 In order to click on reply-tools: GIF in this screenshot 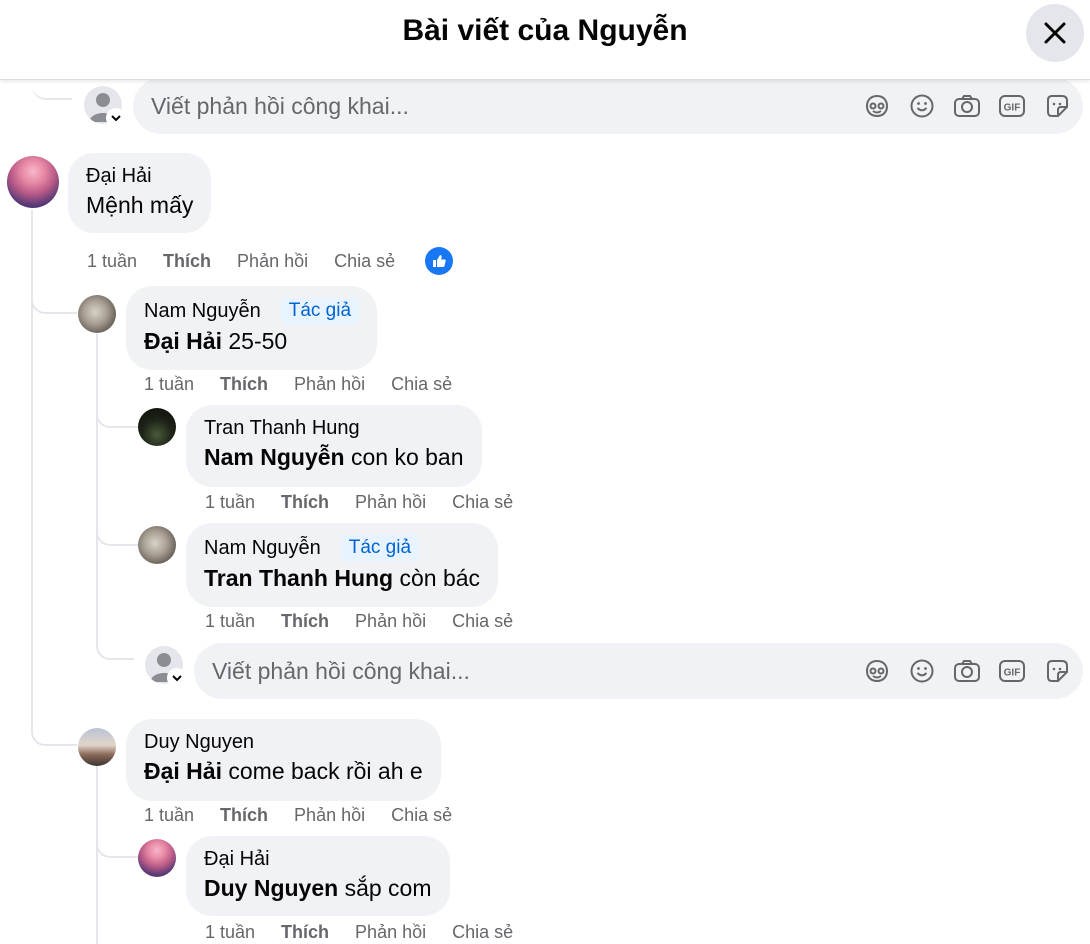, I will do `click(966, 106)`.